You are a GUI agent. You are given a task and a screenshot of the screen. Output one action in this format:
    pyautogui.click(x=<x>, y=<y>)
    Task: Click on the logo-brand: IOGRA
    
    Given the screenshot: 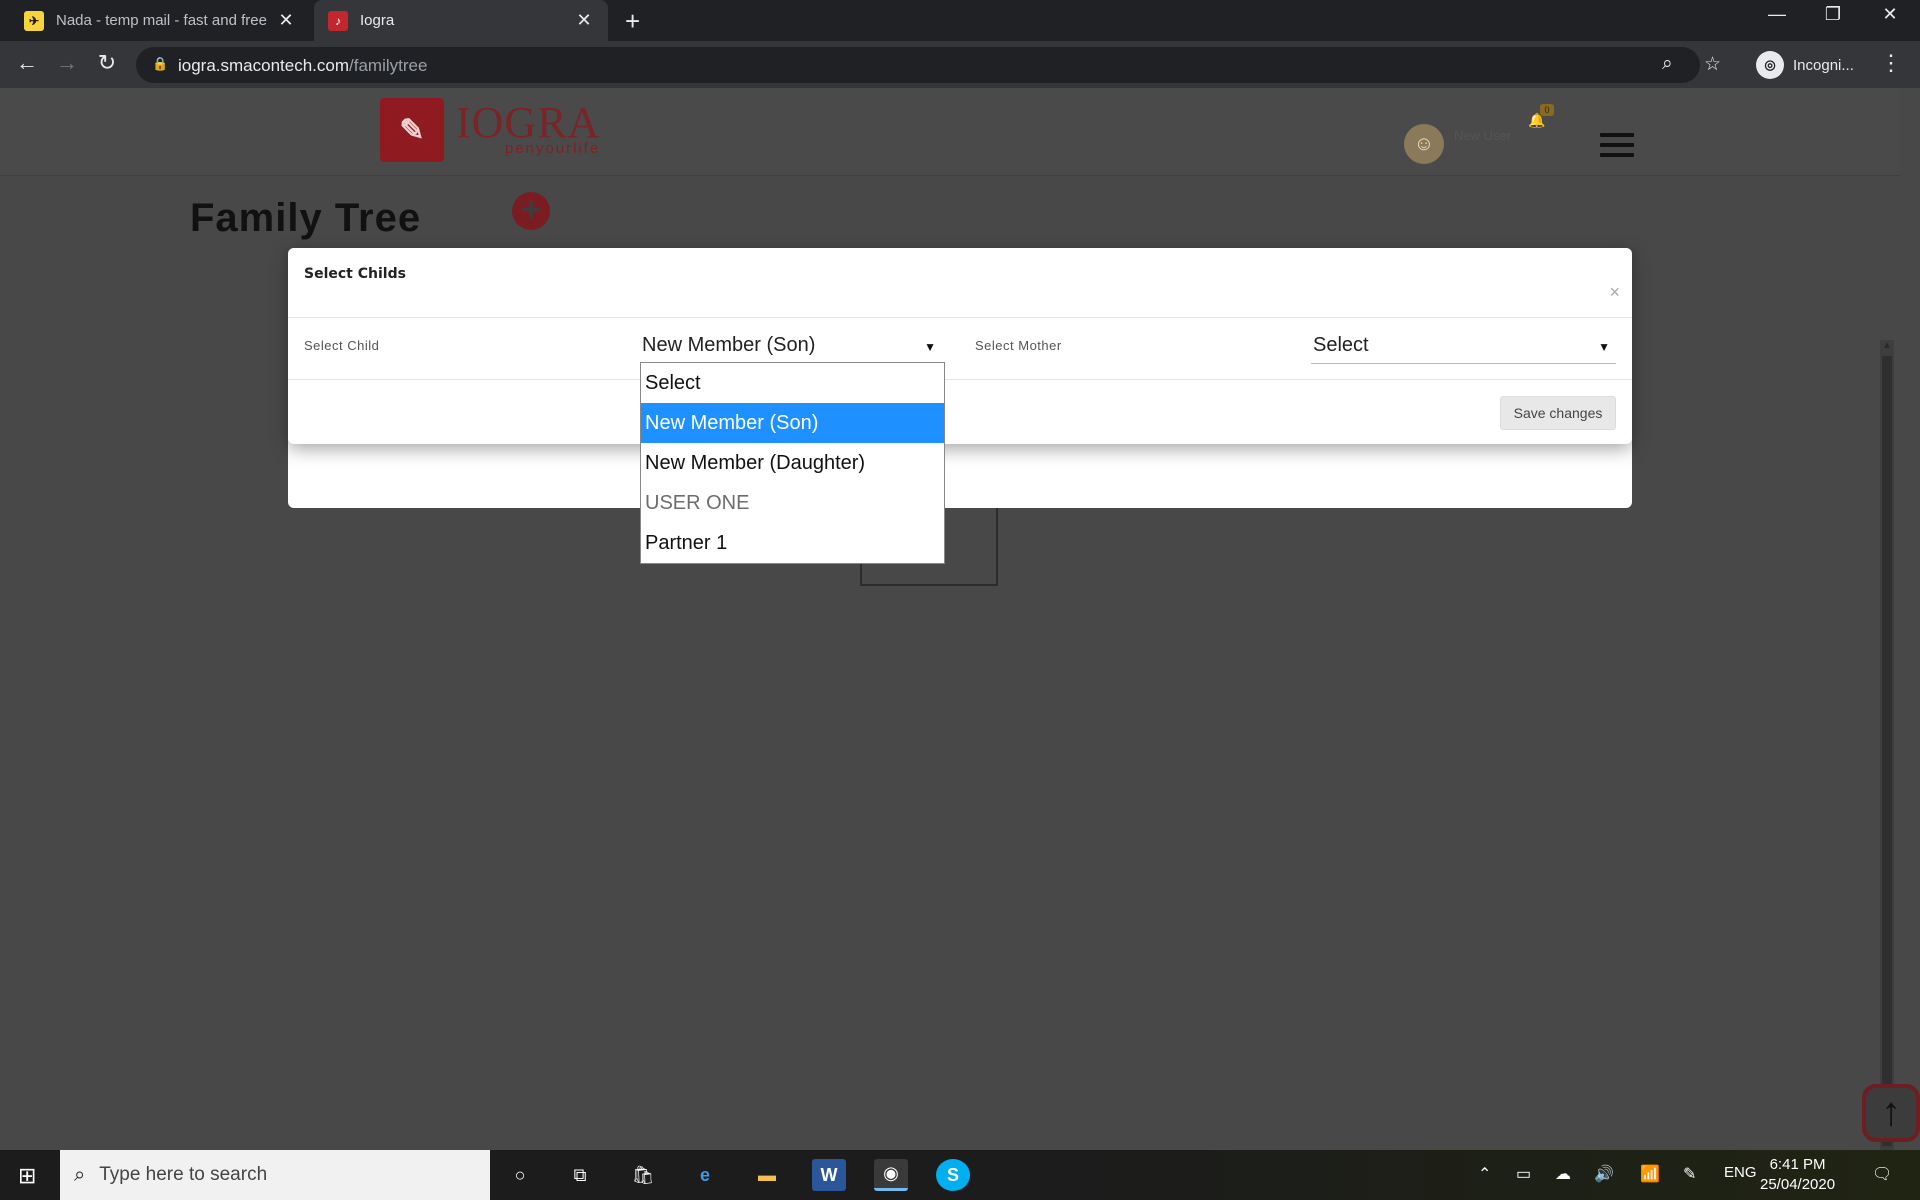 What is the action you would take?
    pyautogui.click(x=528, y=122)
    